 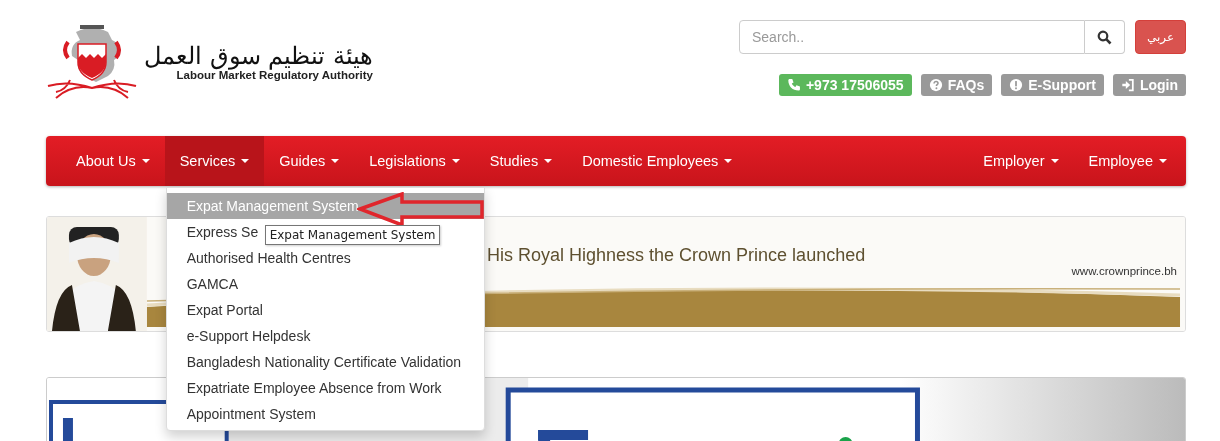 I want to click on support-button: E-Support, so click(x=1052, y=85).